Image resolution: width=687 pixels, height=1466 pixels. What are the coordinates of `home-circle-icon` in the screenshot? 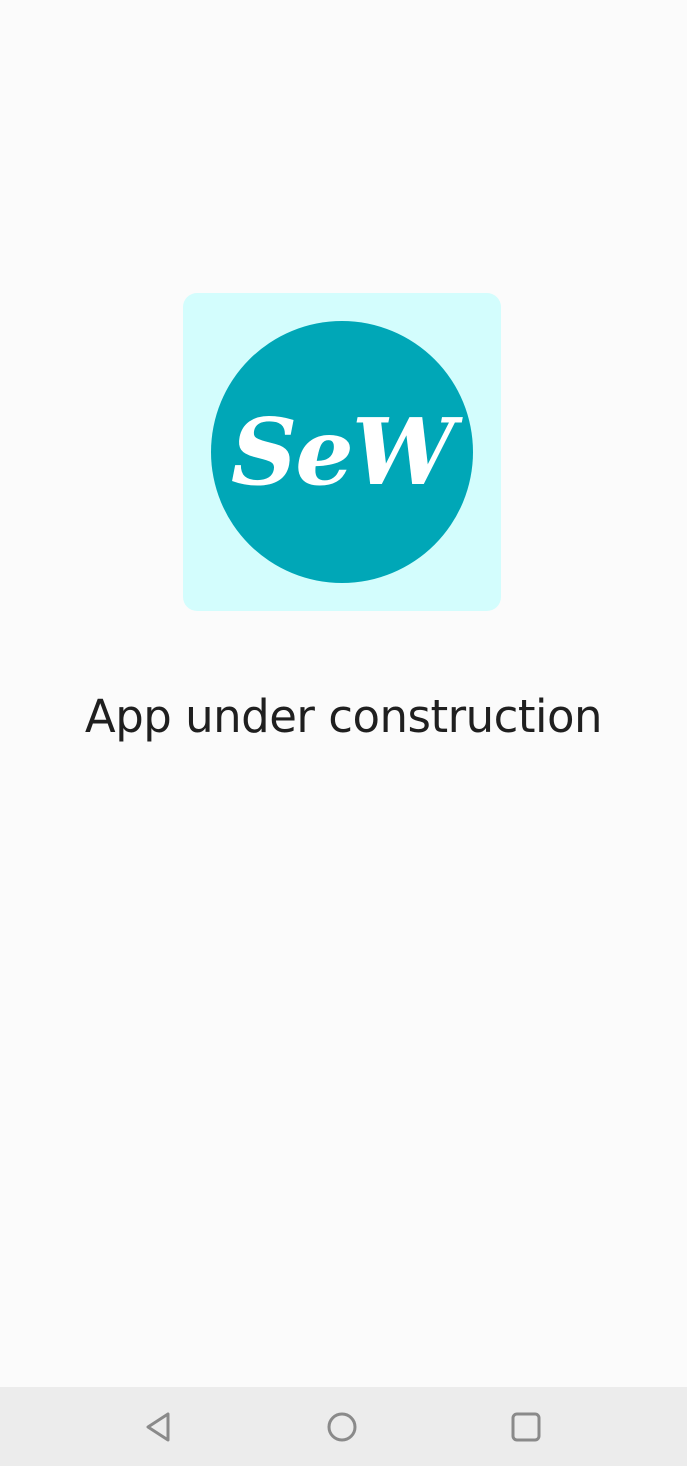 It's located at (342, 1426).